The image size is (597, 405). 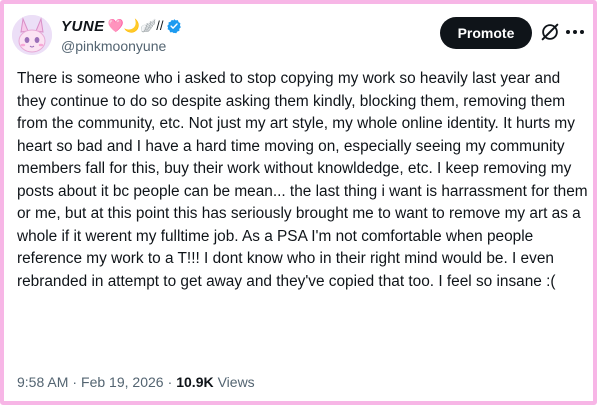 I want to click on more-options-button, so click(x=575, y=32).